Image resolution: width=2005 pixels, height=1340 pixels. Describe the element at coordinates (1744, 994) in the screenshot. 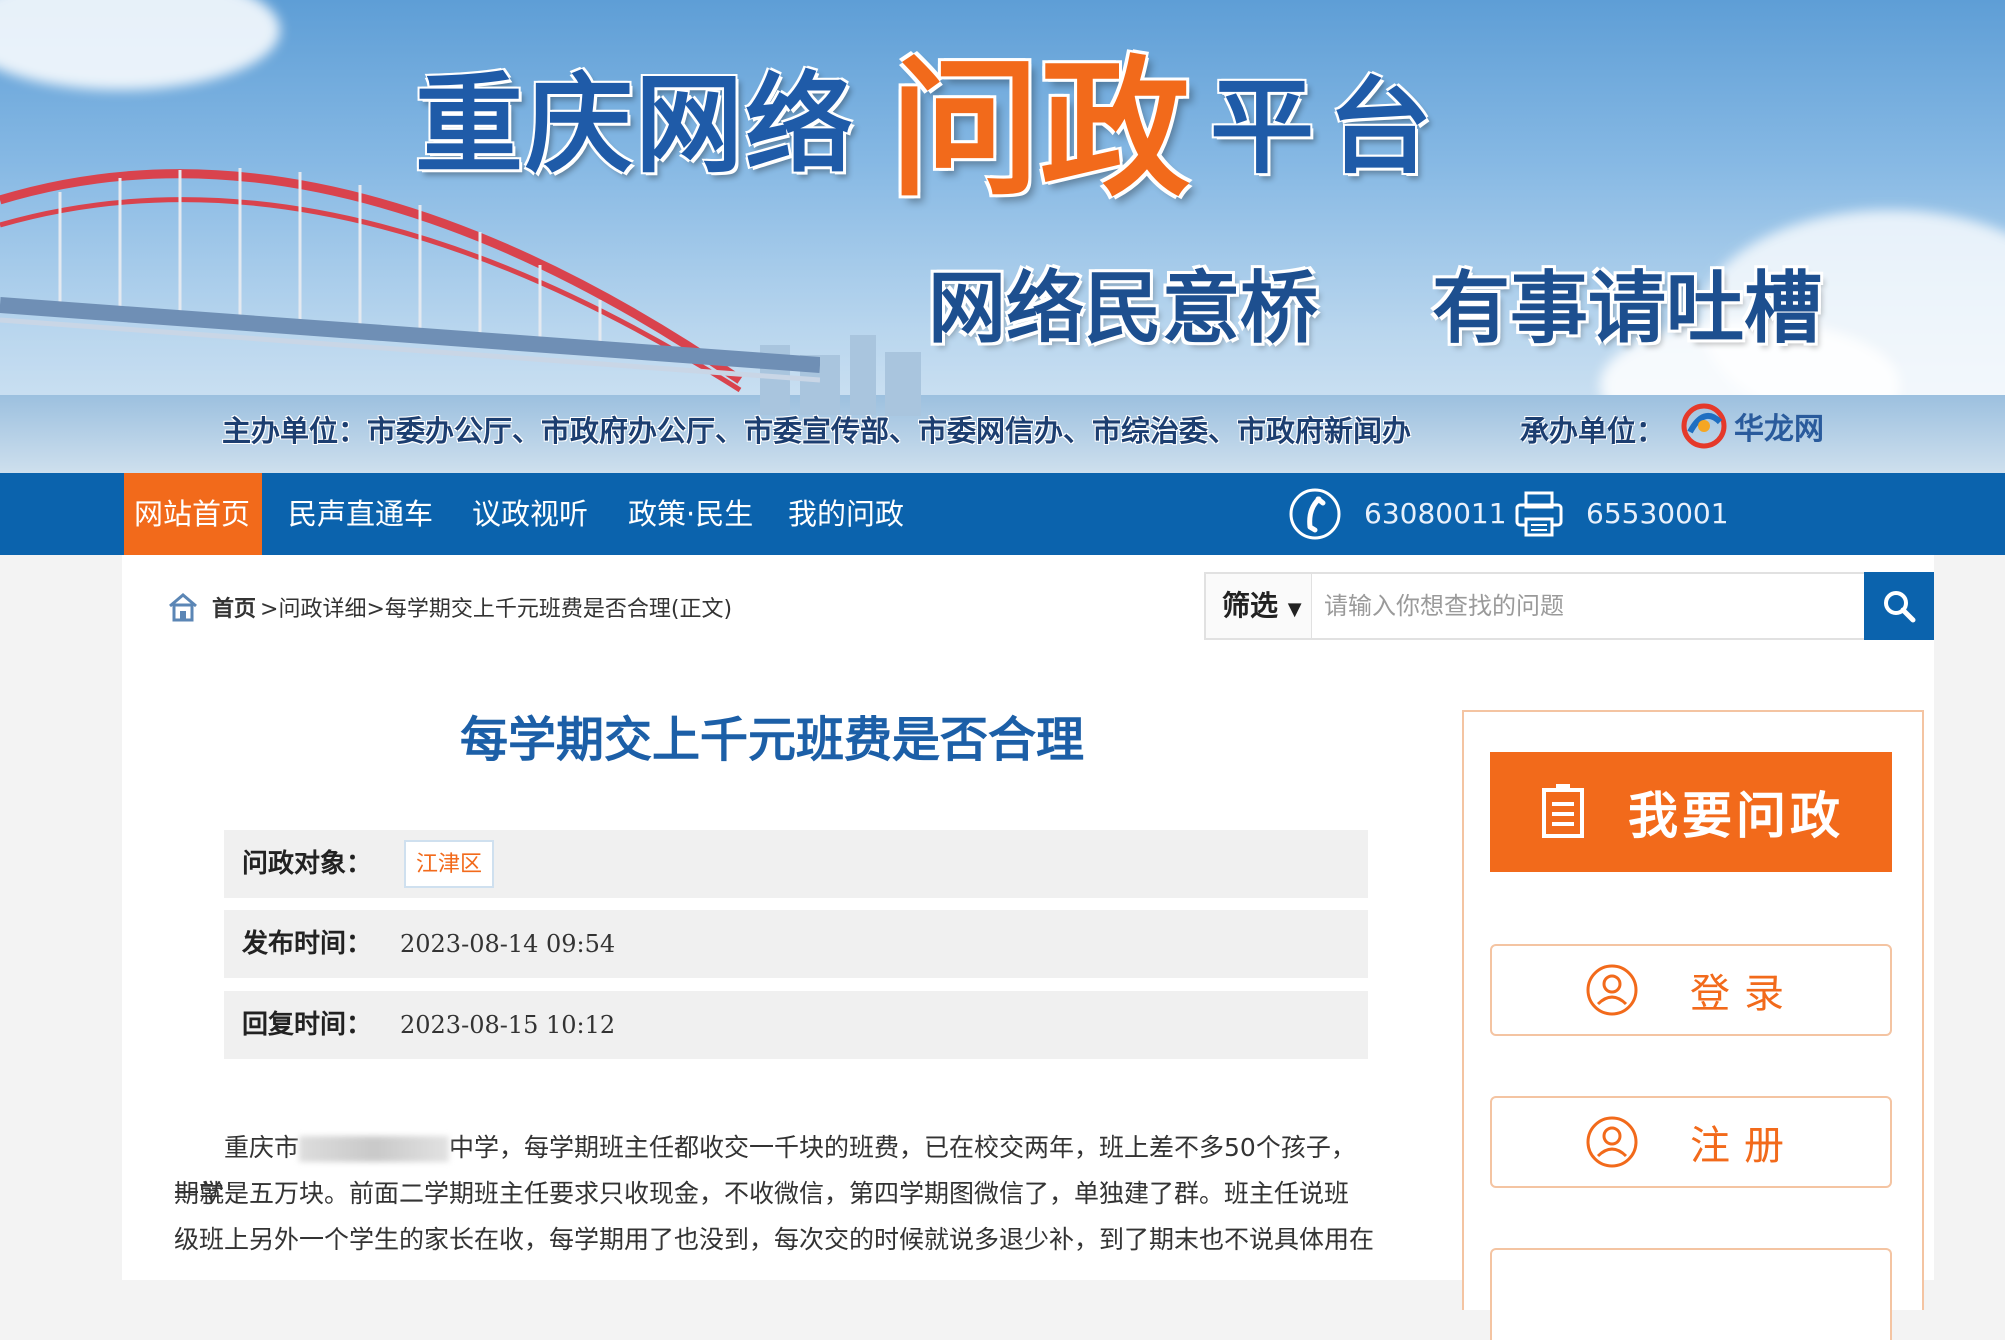

I see `login-label: 登录` at that location.